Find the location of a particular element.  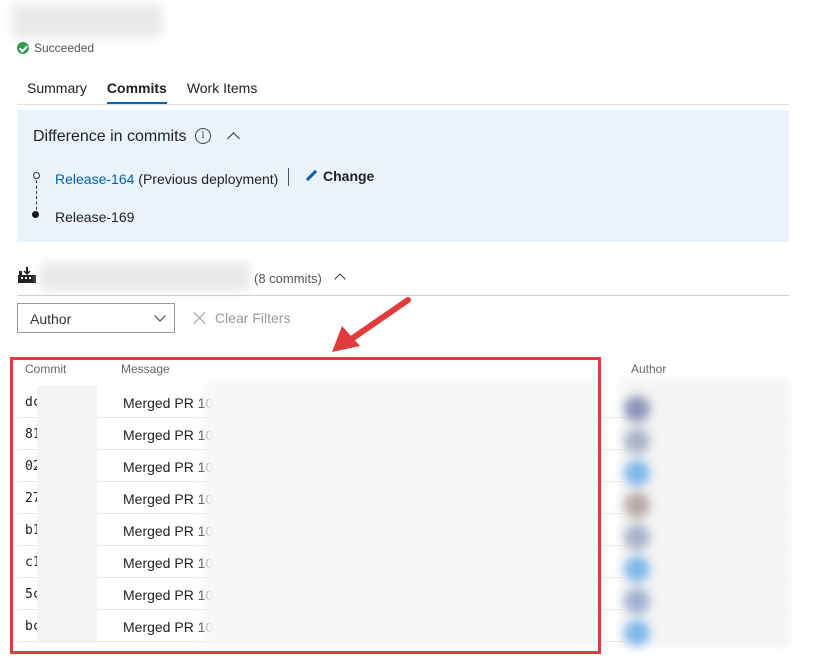

info-icon: i is located at coordinates (203, 136).